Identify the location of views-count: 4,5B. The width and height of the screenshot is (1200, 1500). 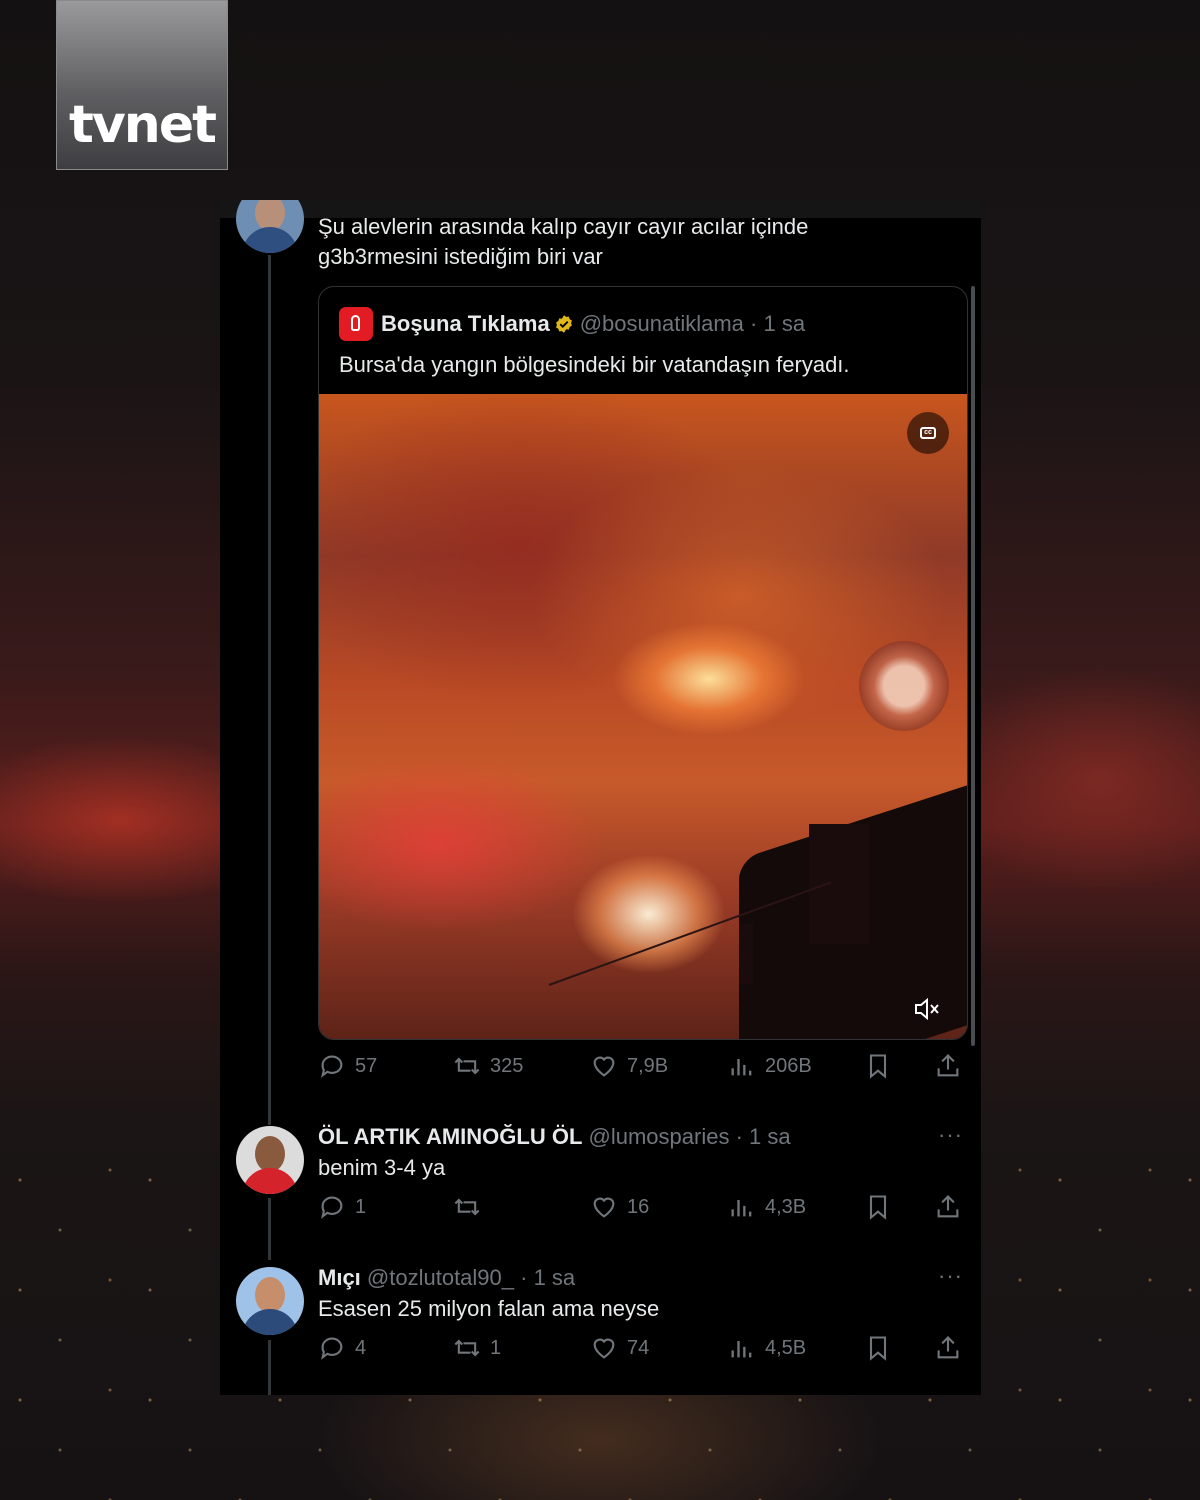
(786, 1347).